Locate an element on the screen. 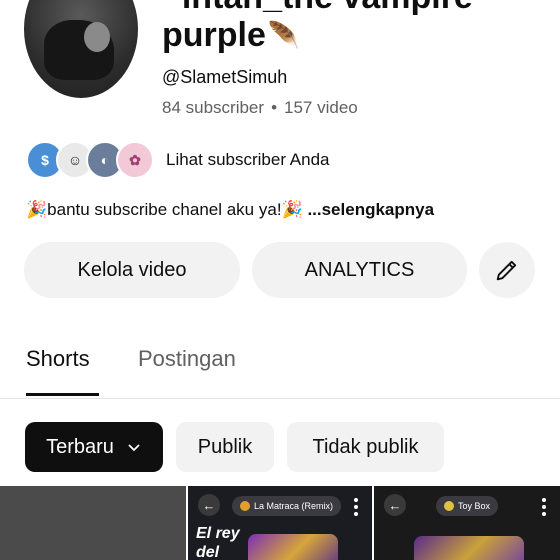 The height and width of the screenshot is (560, 560). song-chip: Toy Box is located at coordinates (467, 506).